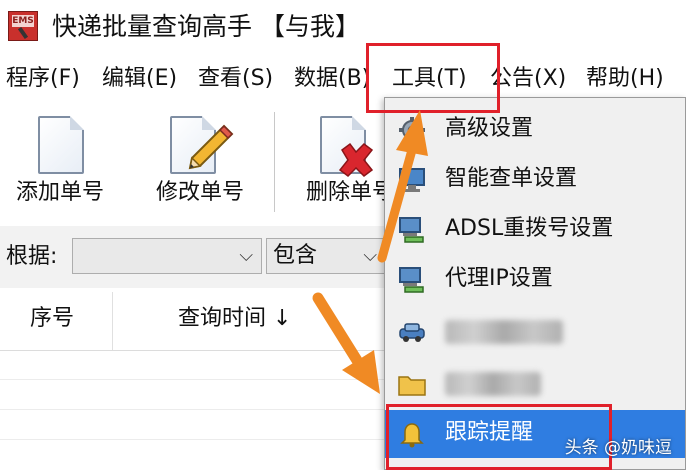 The width and height of the screenshot is (686, 470). I want to click on menu-help: 帮助(H), so click(625, 79).